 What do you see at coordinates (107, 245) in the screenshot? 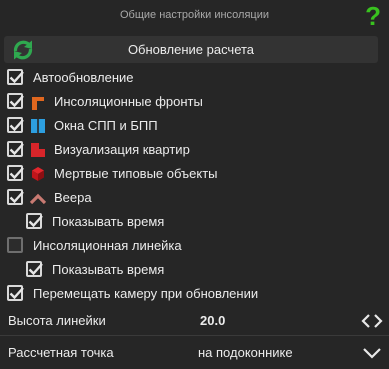
I see `option-label-insolation-ruler: Инсоляционная линейка` at bounding box center [107, 245].